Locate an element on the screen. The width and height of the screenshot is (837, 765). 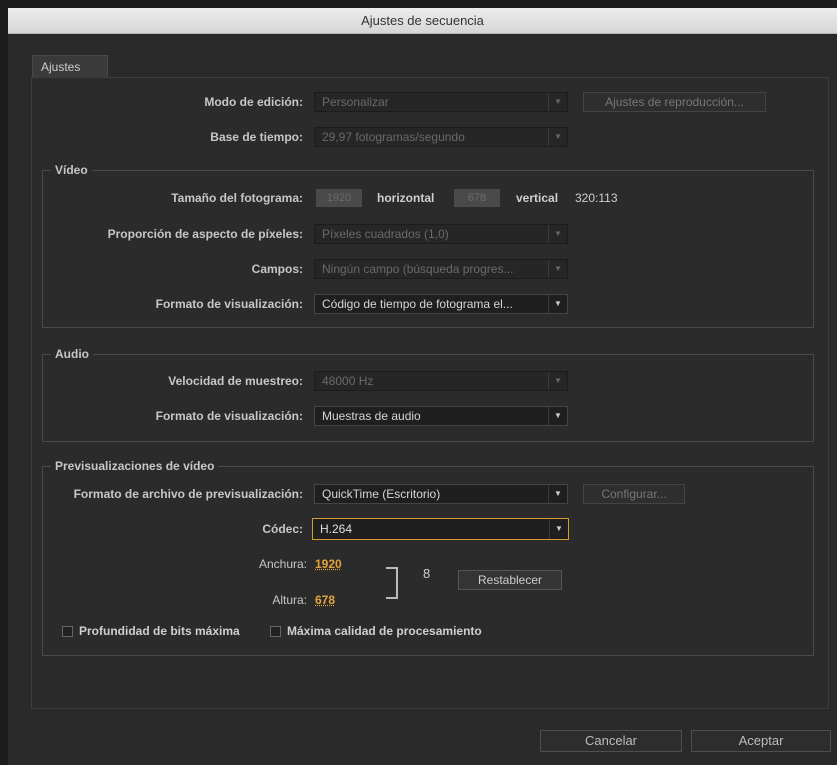
link-icon: 8 is located at coordinates (426, 574).